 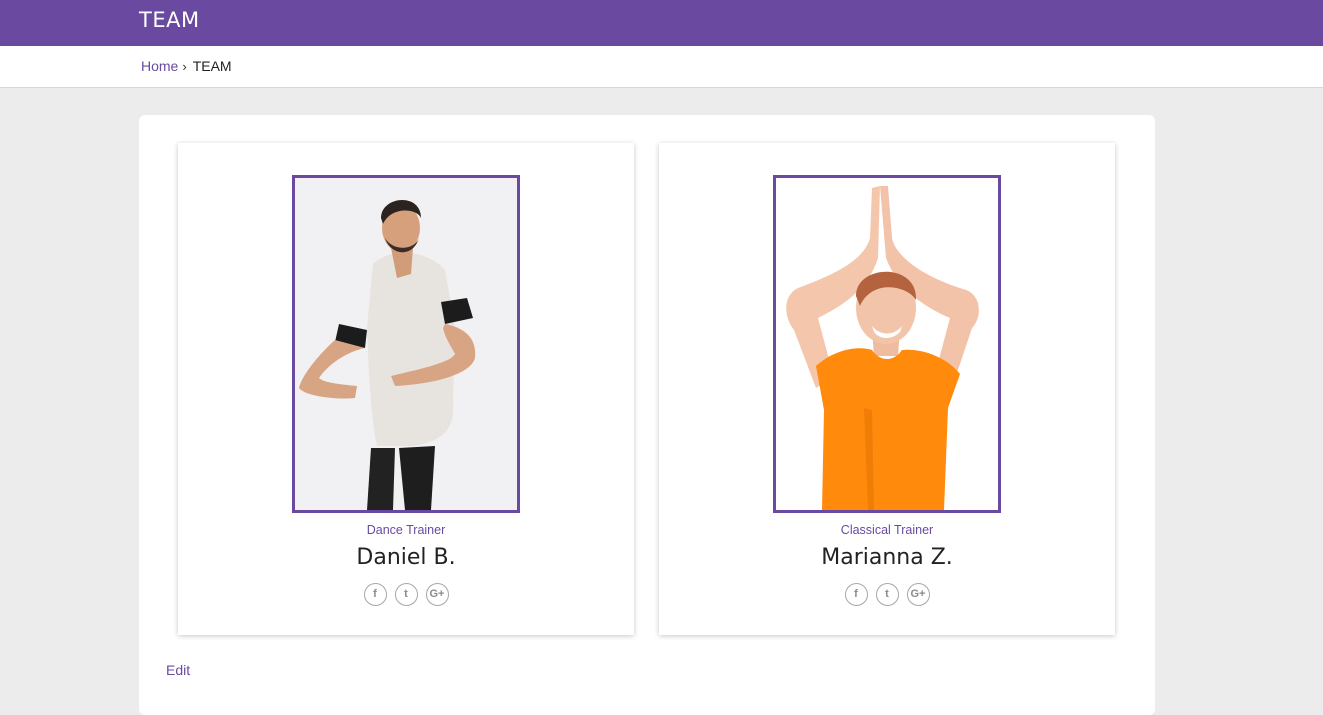 I want to click on breadcrumb-home-link: Home, so click(x=159, y=66).